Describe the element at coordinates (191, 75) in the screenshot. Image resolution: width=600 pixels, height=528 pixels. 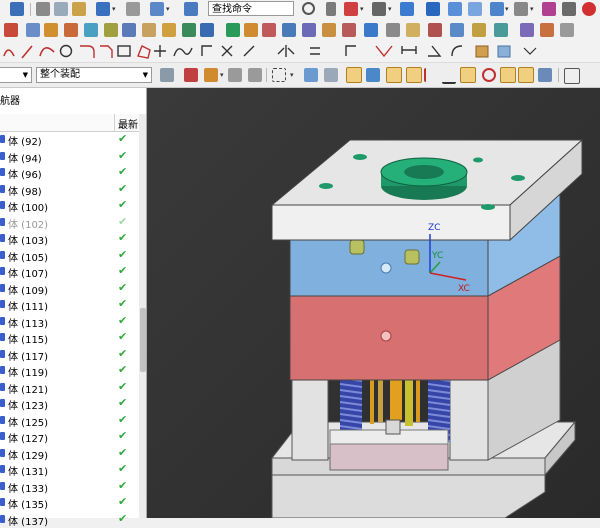
I see `select-point-icon` at that location.